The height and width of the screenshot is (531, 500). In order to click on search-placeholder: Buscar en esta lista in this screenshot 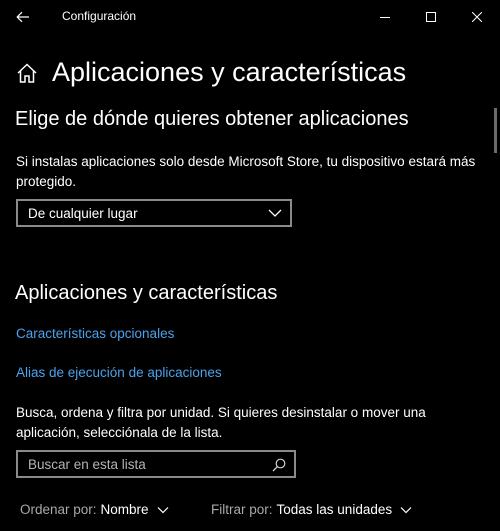, I will do `click(87, 464)`.